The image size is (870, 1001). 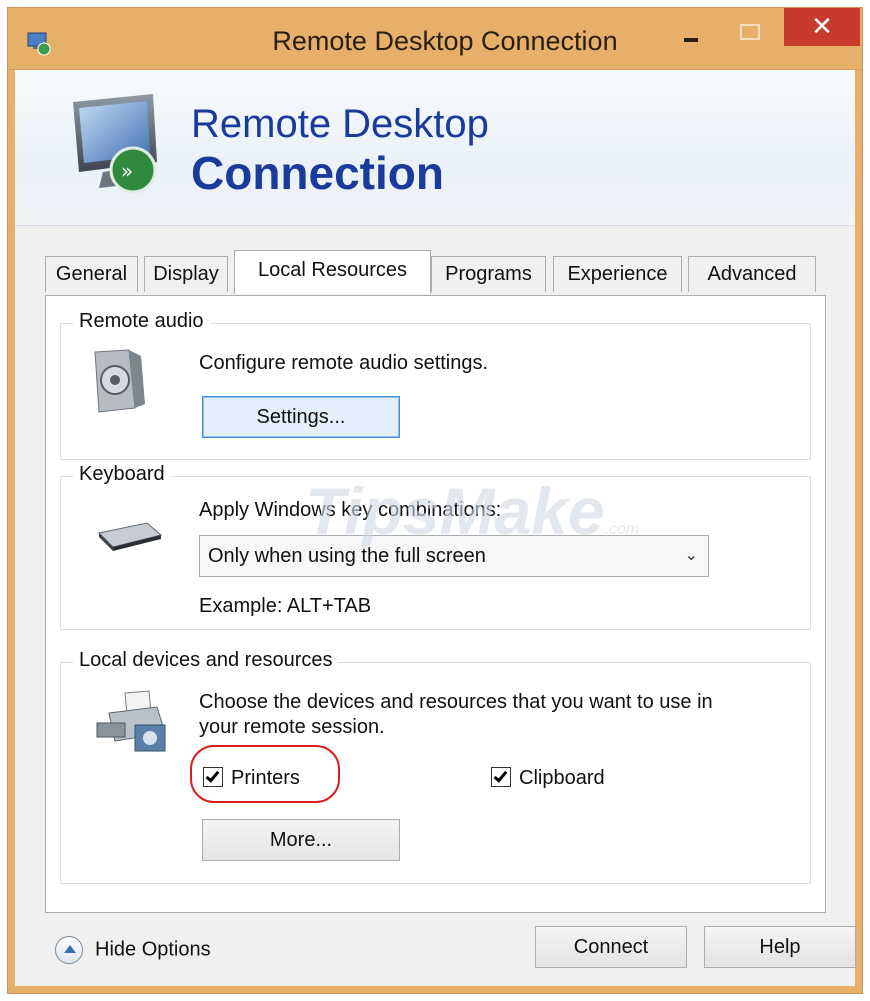 I want to click on speaker-icon, so click(x=119, y=381).